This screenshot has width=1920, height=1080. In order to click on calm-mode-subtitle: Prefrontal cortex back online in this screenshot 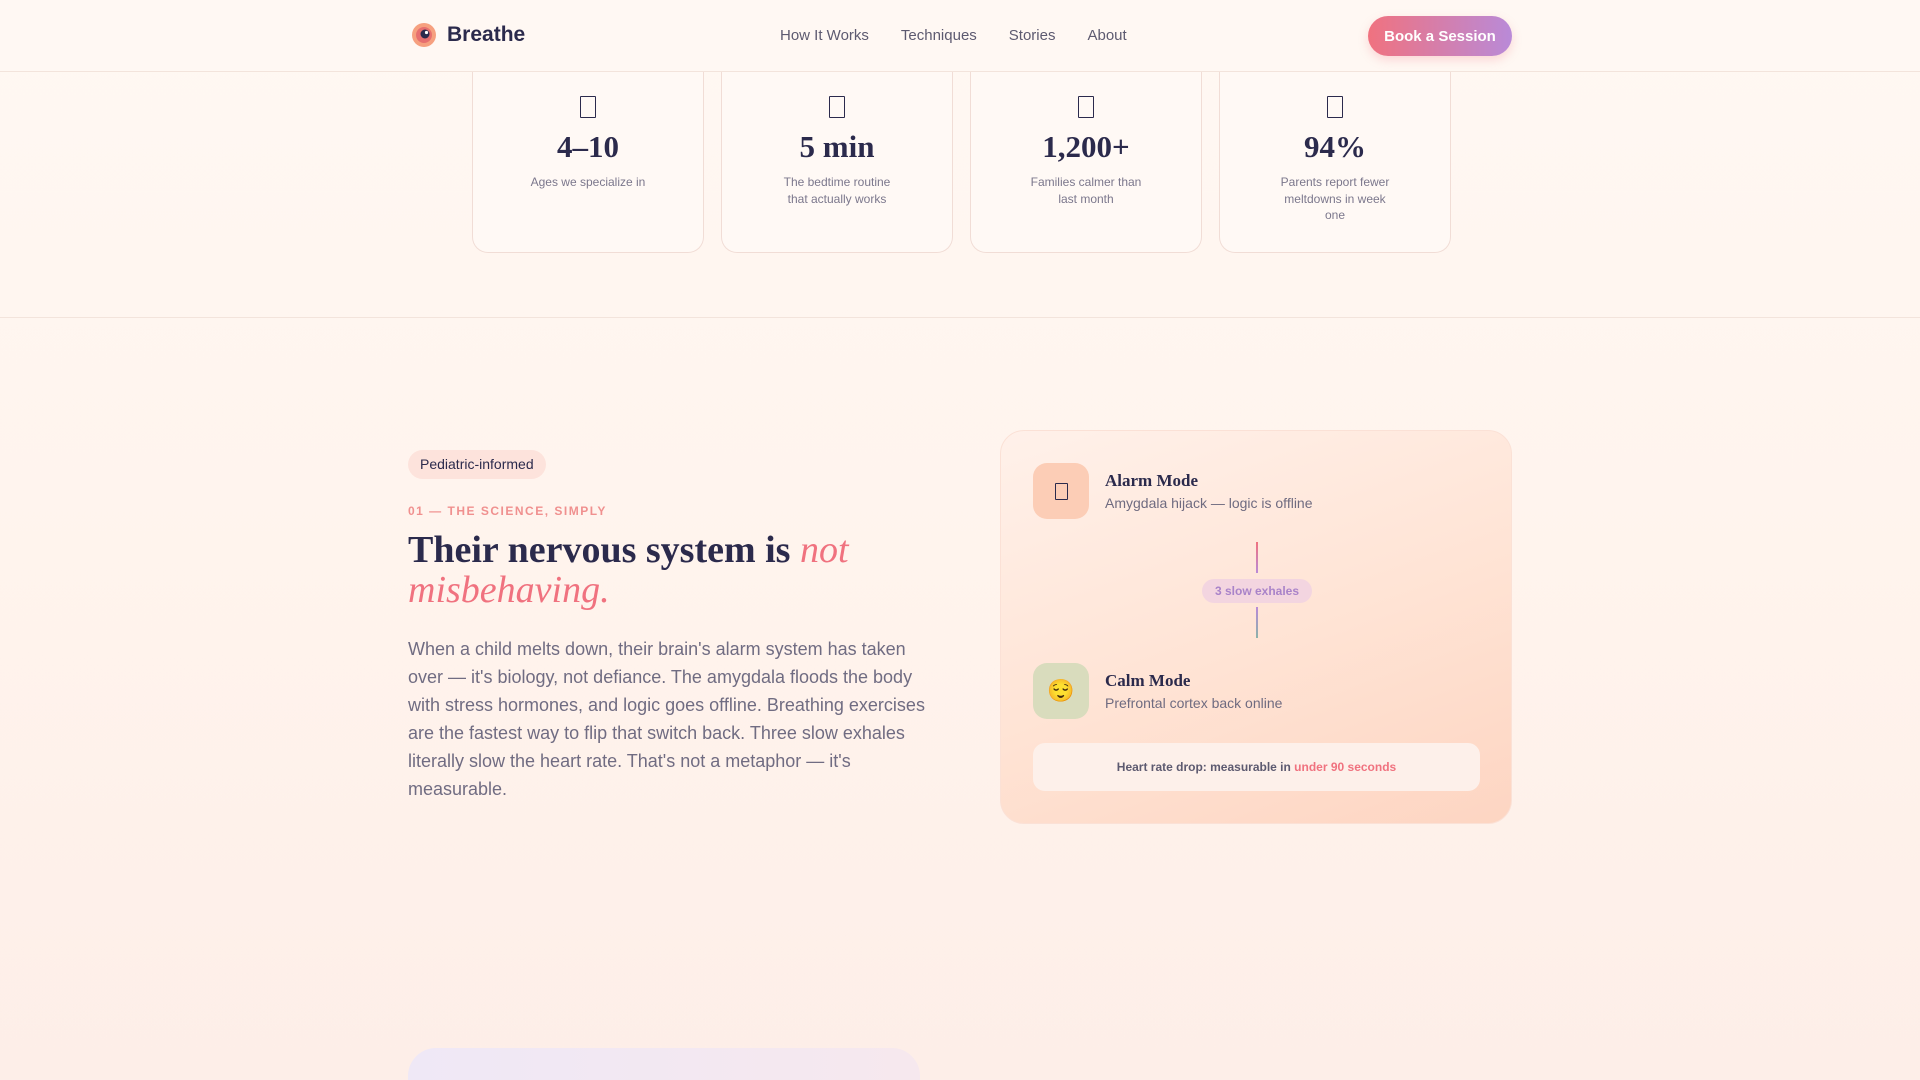, I will do `click(1194, 703)`.